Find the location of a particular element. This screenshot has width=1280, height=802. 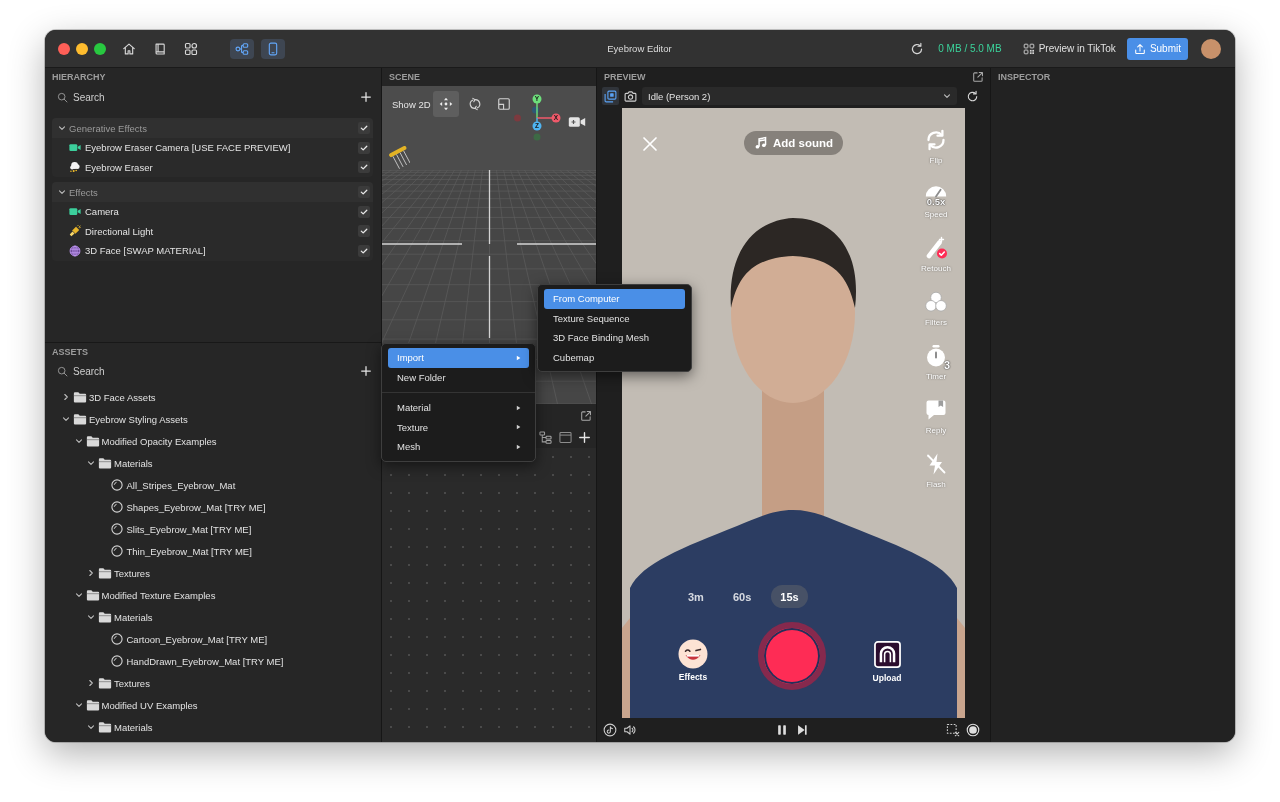

group-label: Effects is located at coordinates (213, 192).